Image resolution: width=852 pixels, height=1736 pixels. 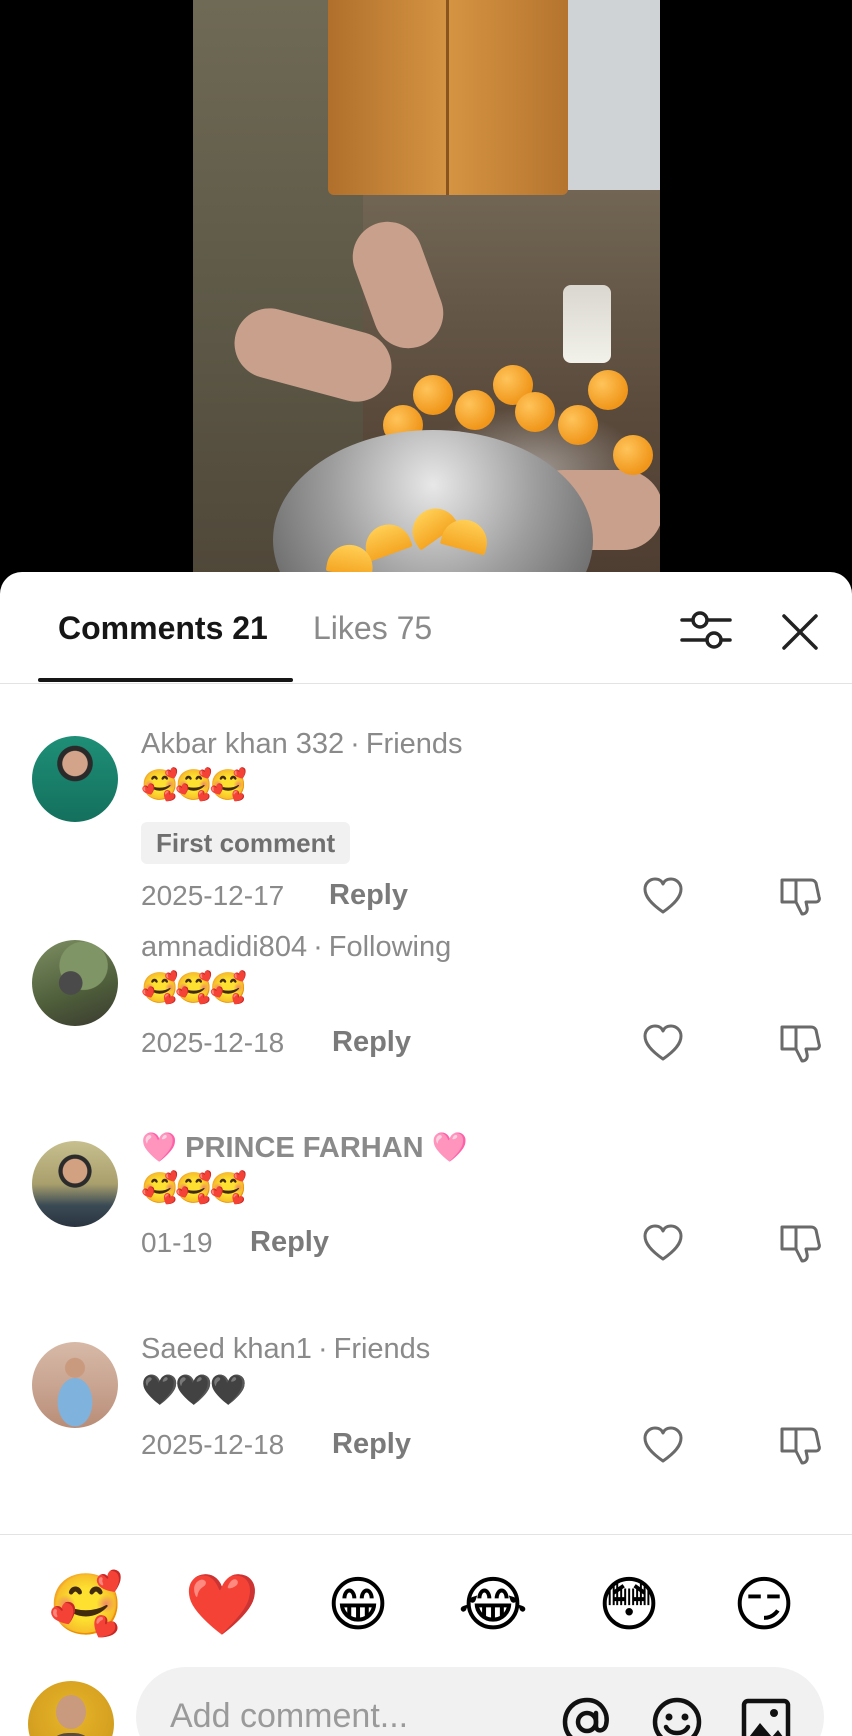 I want to click on comment-date: 01-19, so click(x=177, y=1242).